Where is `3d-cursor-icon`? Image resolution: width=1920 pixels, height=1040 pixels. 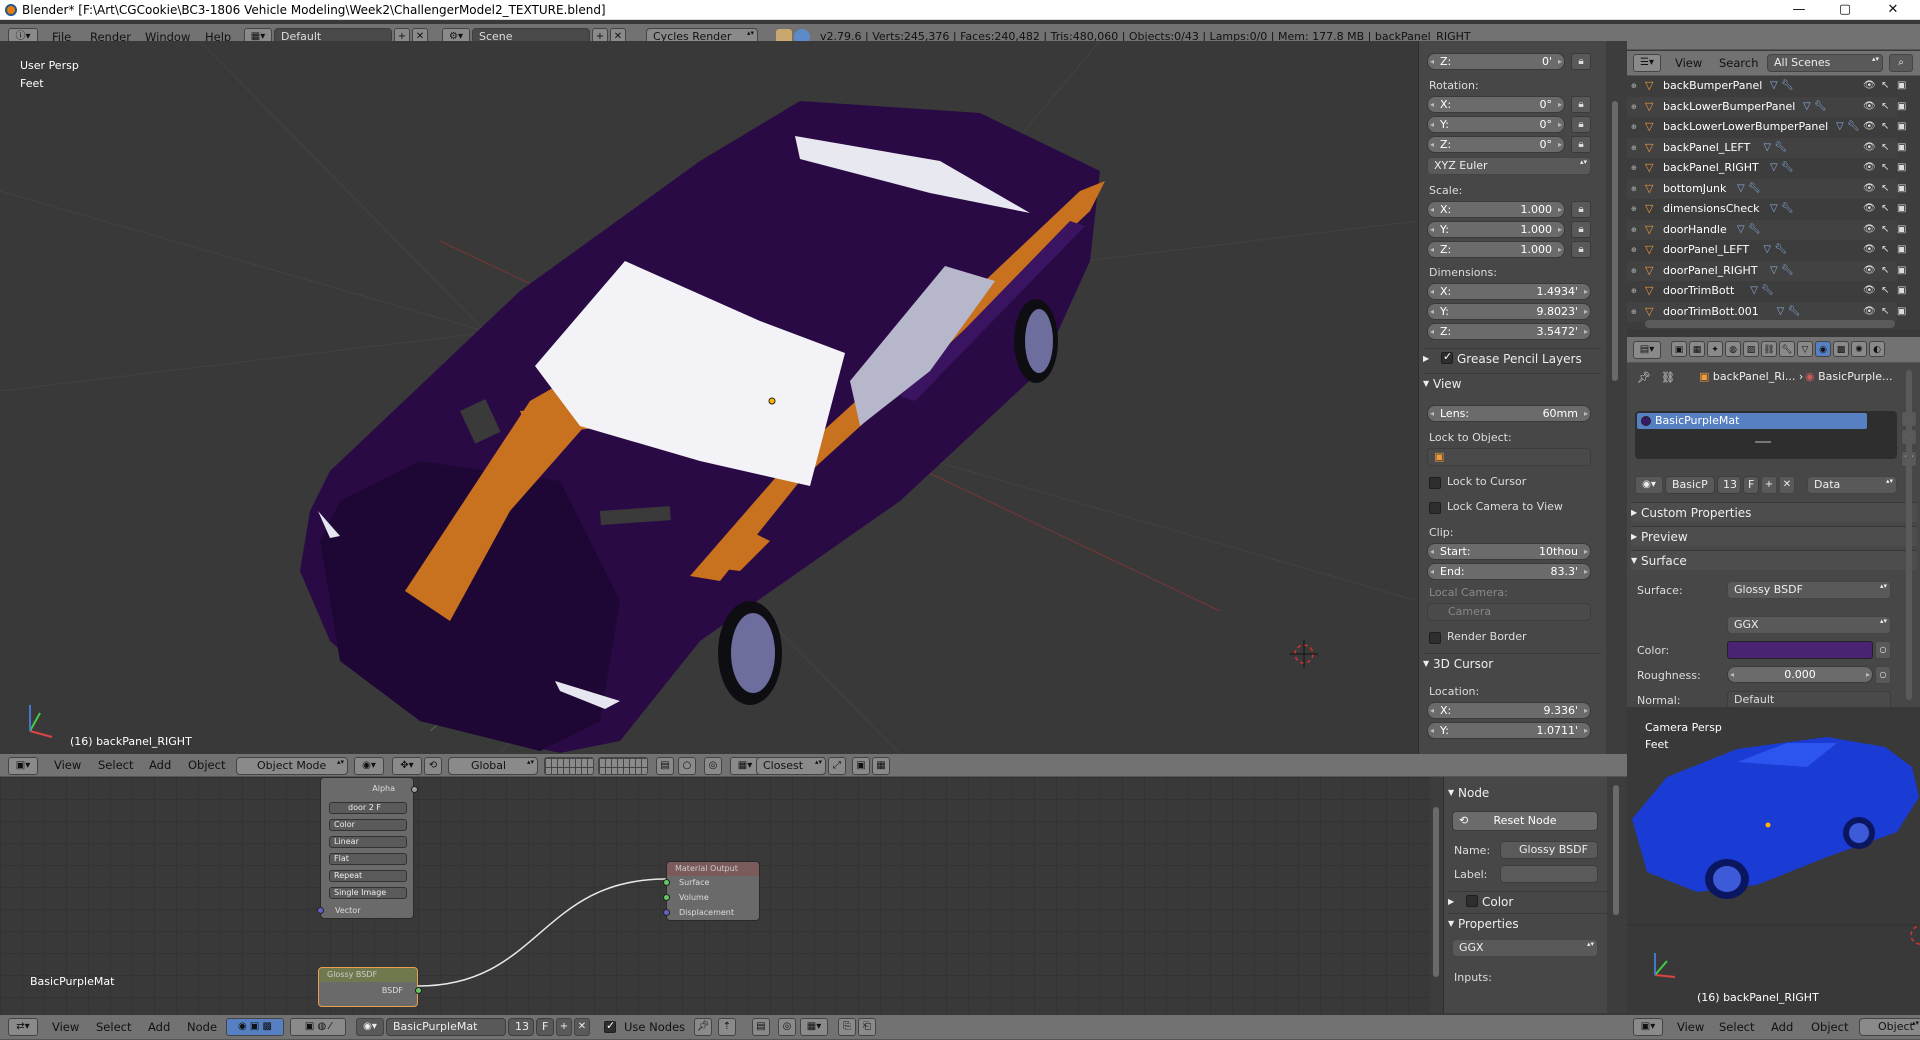
3d-cursor-icon is located at coordinates (1304, 654).